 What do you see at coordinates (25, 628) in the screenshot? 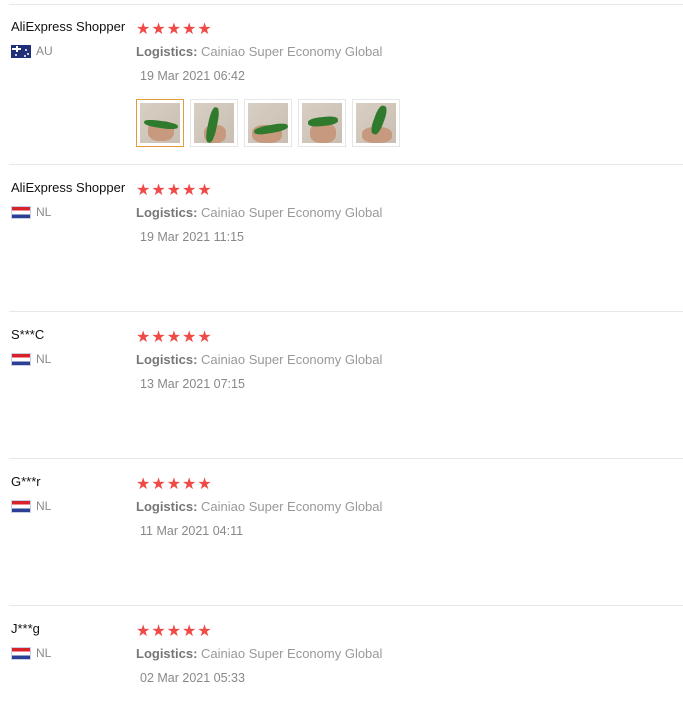
I see `reviewer-name: J***g` at bounding box center [25, 628].